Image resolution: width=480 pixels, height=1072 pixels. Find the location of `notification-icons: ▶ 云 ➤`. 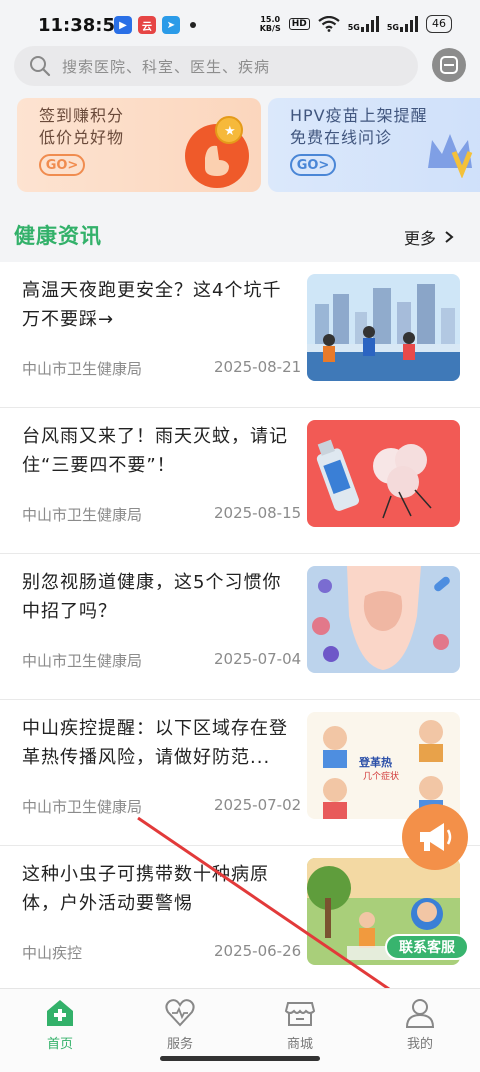

notification-icons: ▶ 云 ➤ is located at coordinates (155, 25).